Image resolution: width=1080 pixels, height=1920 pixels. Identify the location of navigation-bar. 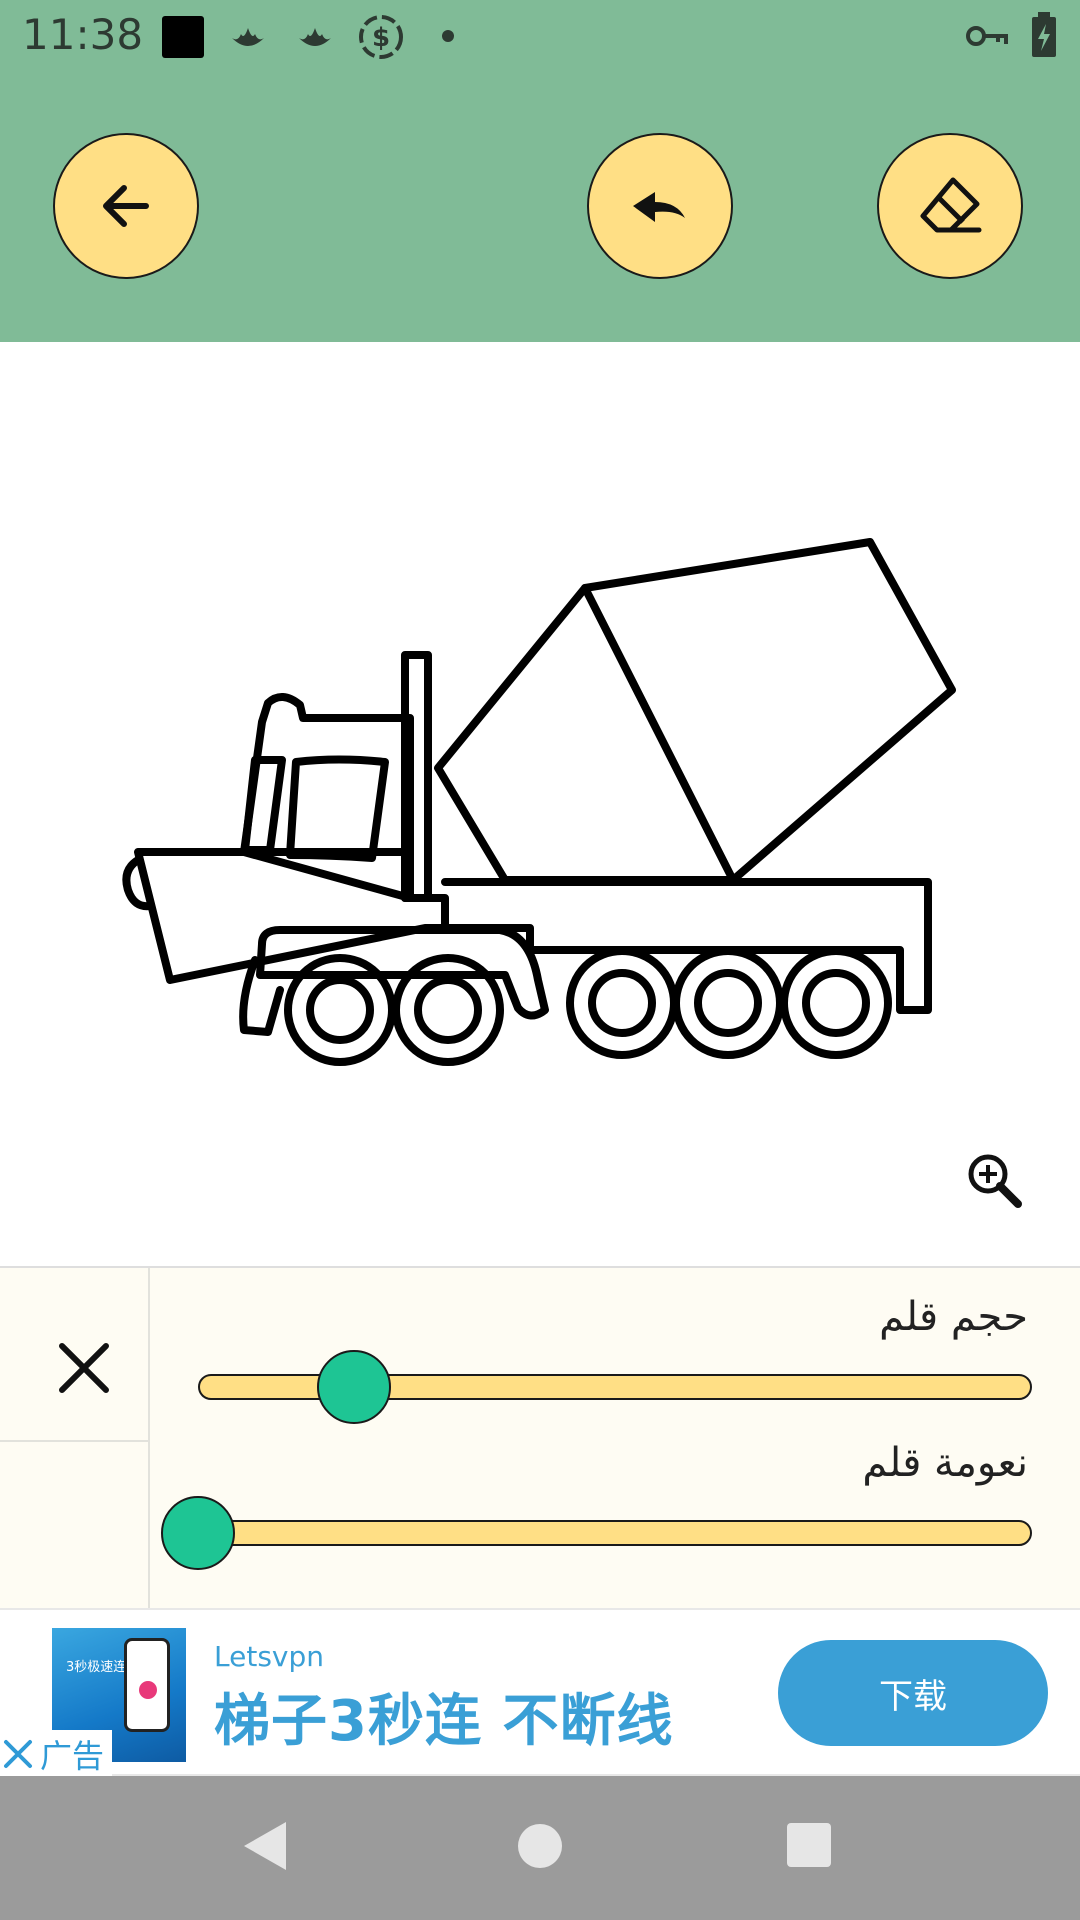
(540, 1848).